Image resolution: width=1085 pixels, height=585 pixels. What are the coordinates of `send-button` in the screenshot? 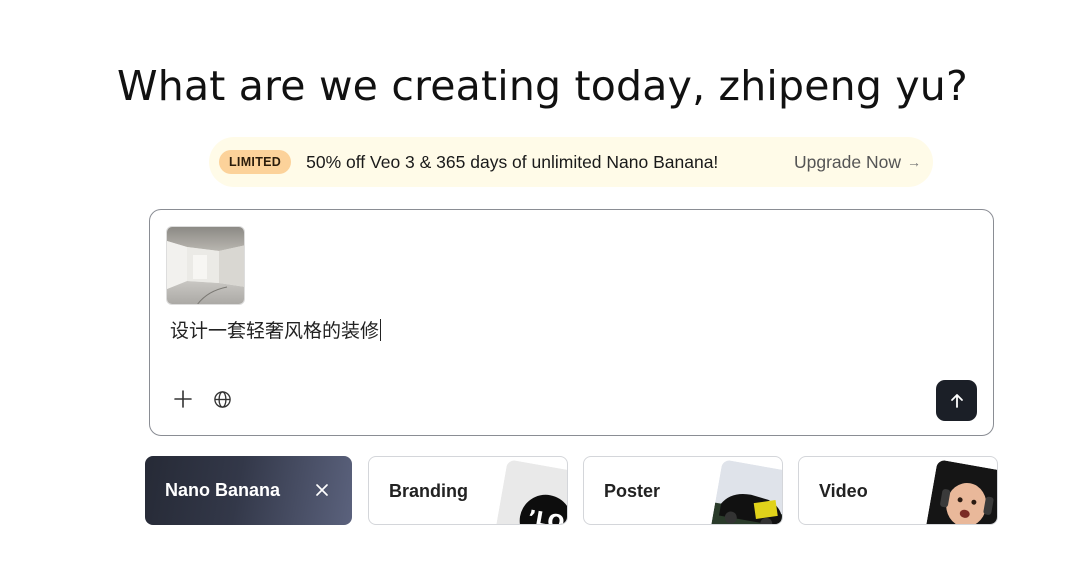 It's located at (956, 400).